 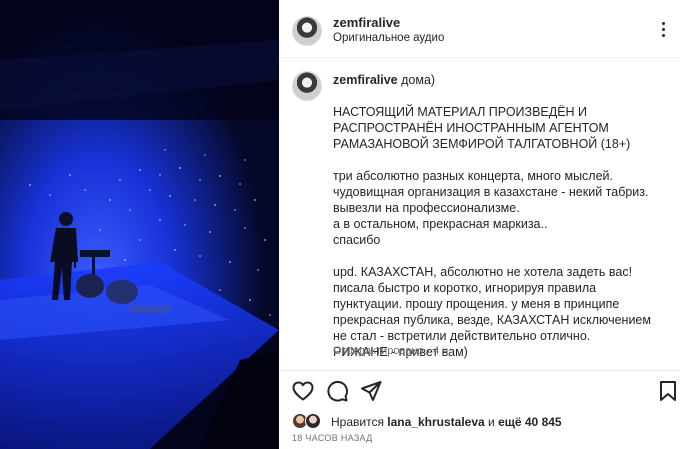 What do you see at coordinates (307, 86) in the screenshot?
I see `caption-author-avatar` at bounding box center [307, 86].